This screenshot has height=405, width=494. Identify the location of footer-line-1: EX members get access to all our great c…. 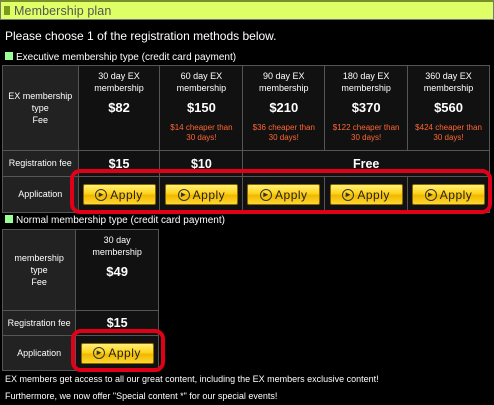
(192, 379).